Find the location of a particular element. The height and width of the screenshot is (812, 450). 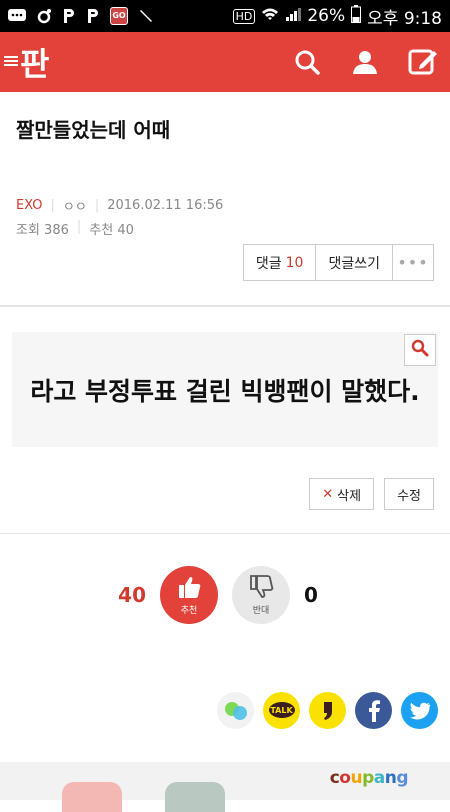

brand-letter: p is located at coordinates (368, 778).